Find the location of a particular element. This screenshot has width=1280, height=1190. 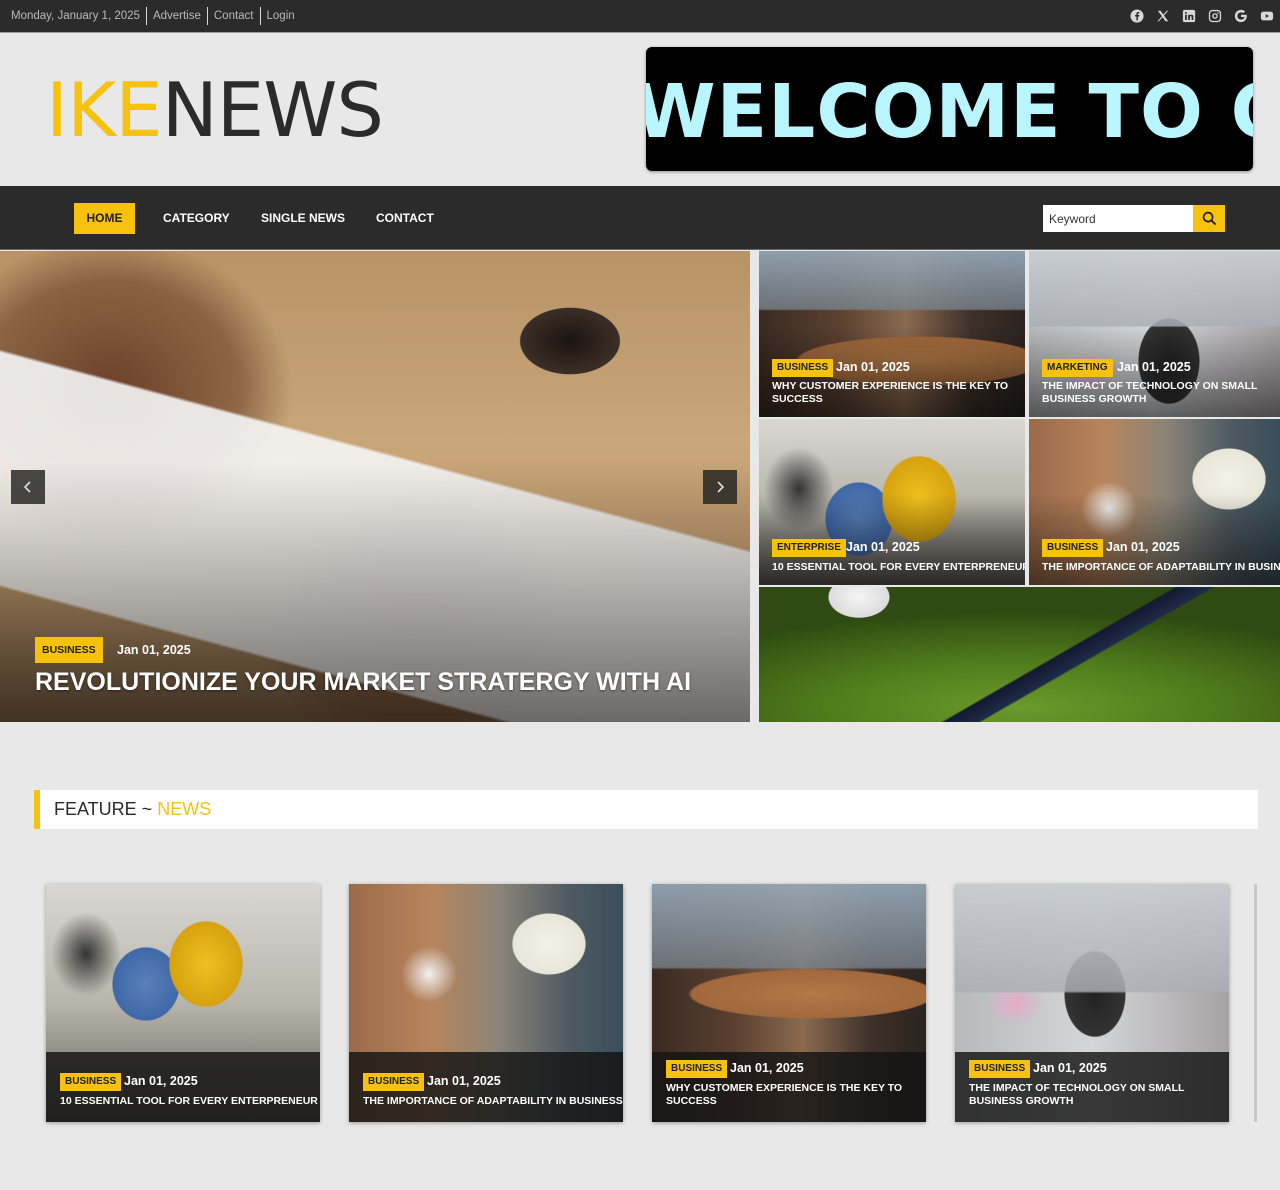

banner-marquee-text: WELCOME TO OU is located at coordinates (949, 112).